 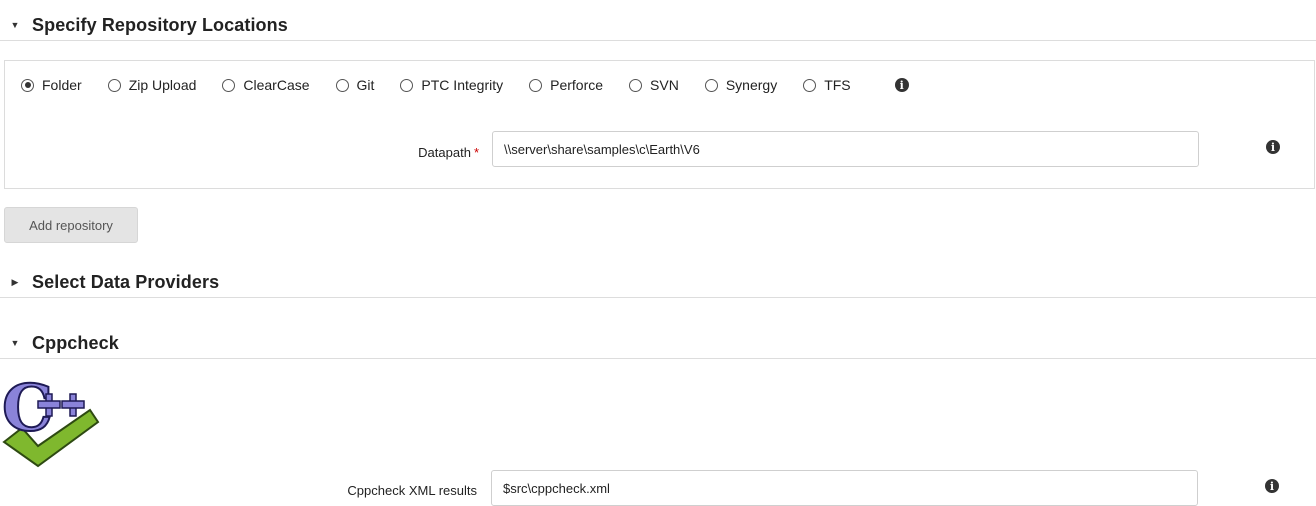 I want to click on section-title: Select Data Providers, so click(x=126, y=281).